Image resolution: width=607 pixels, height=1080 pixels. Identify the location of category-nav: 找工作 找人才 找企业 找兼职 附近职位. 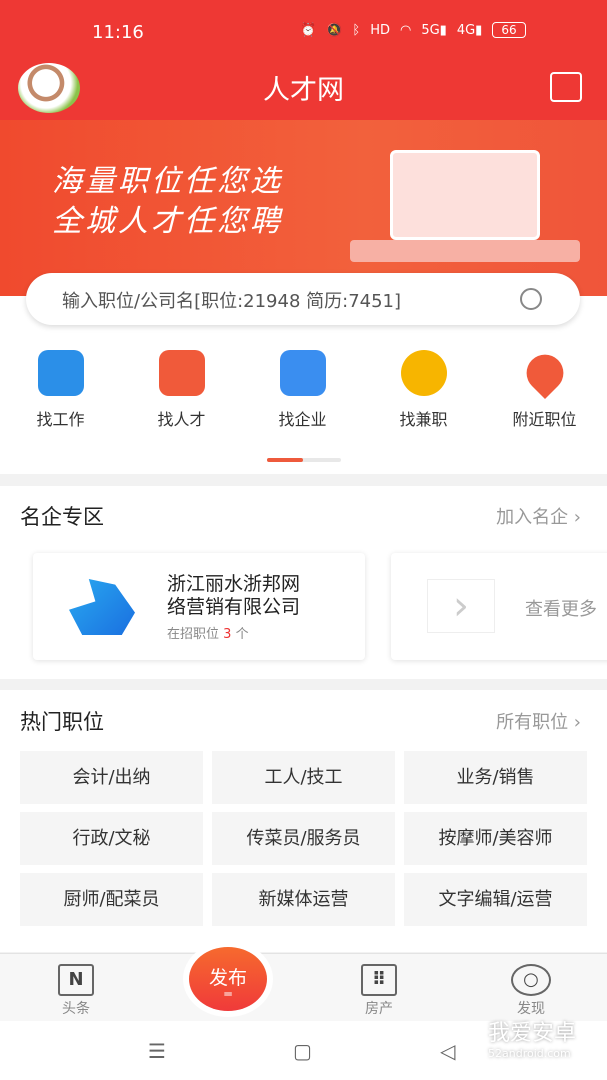
(303, 388).